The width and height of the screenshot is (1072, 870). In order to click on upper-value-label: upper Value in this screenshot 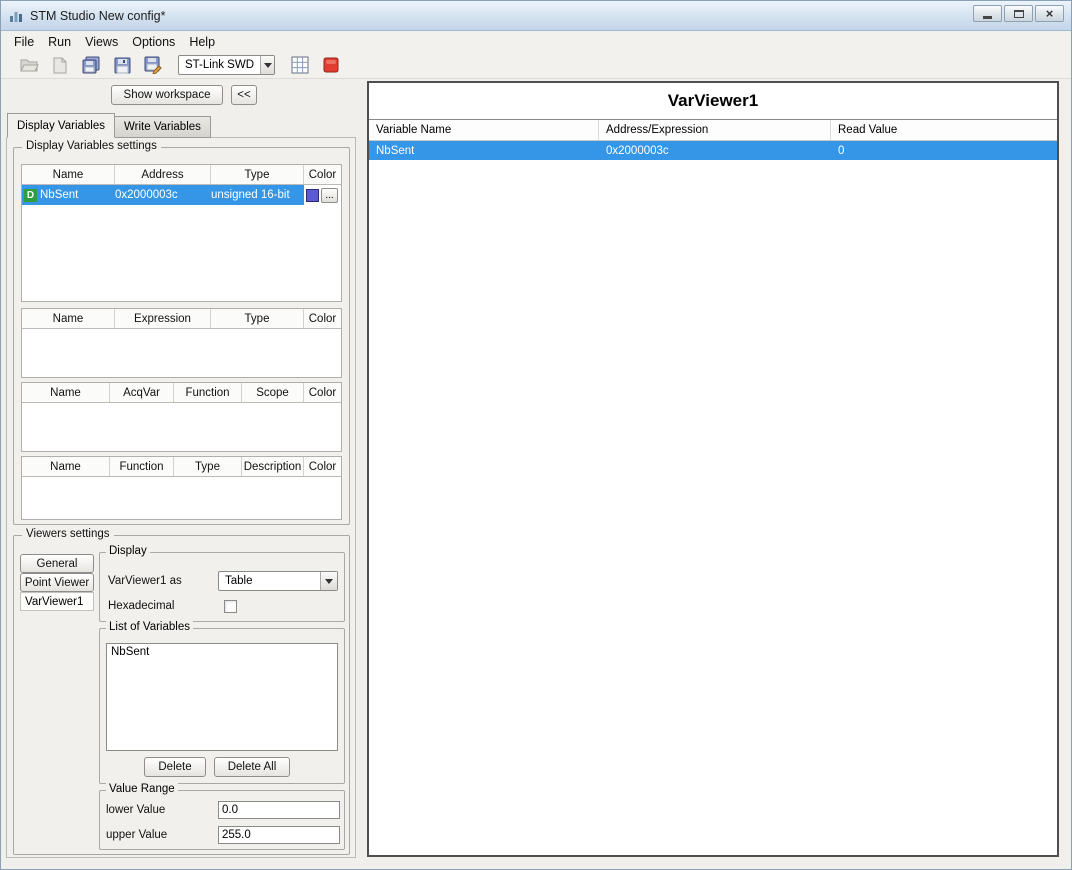, I will do `click(137, 835)`.